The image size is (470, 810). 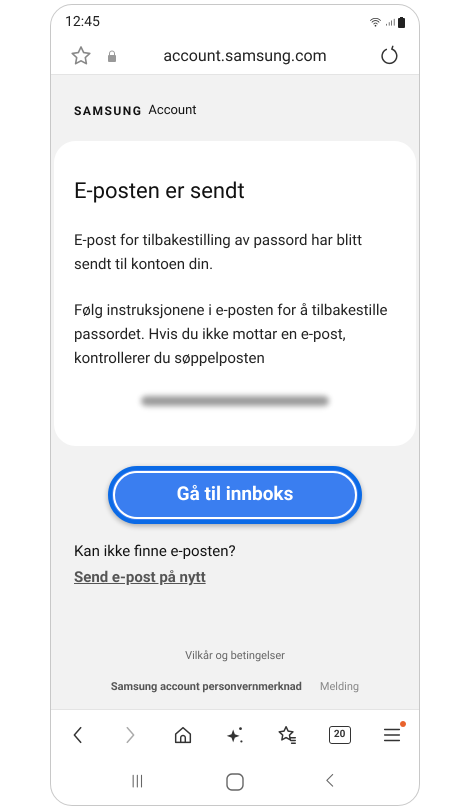 What do you see at coordinates (375, 22) in the screenshot?
I see `wifi-icon` at bounding box center [375, 22].